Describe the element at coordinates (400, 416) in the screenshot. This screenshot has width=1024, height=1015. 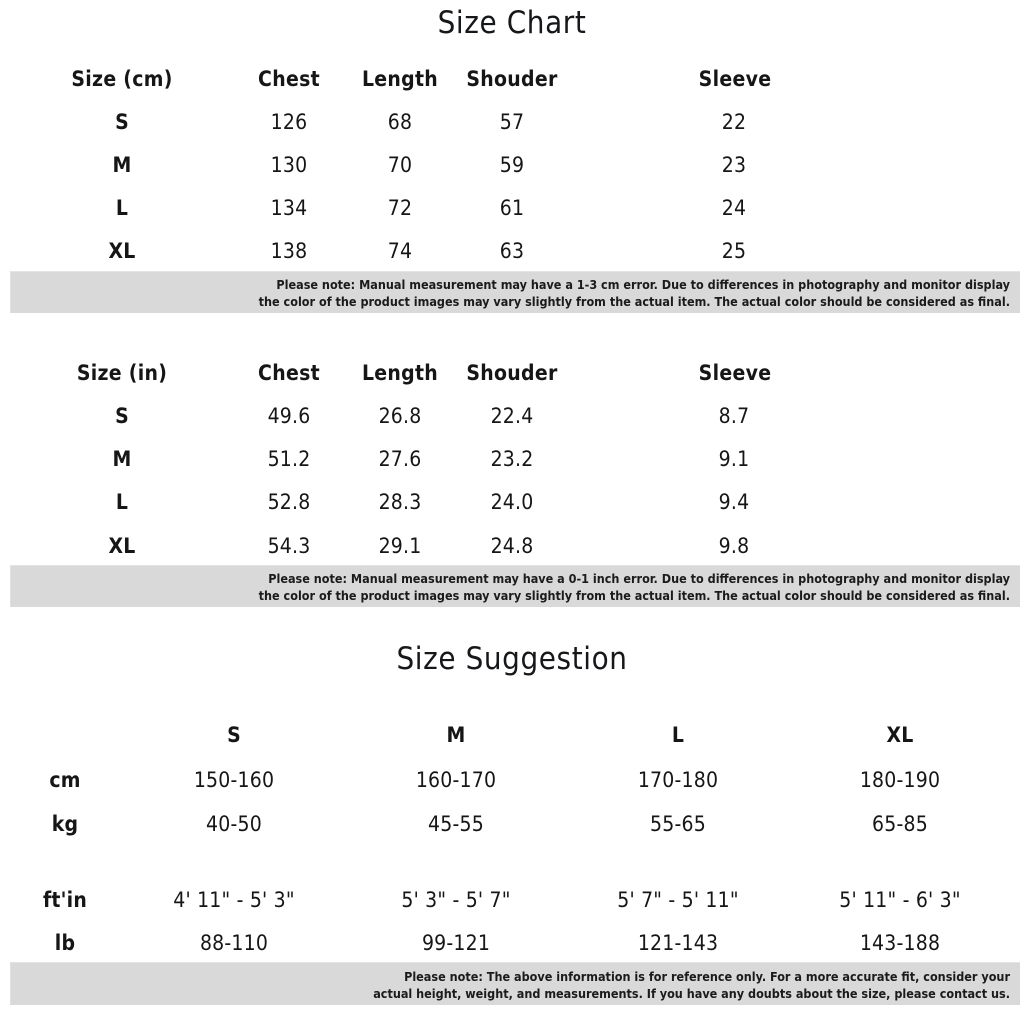
I see `table-cell: 26.8` at that location.